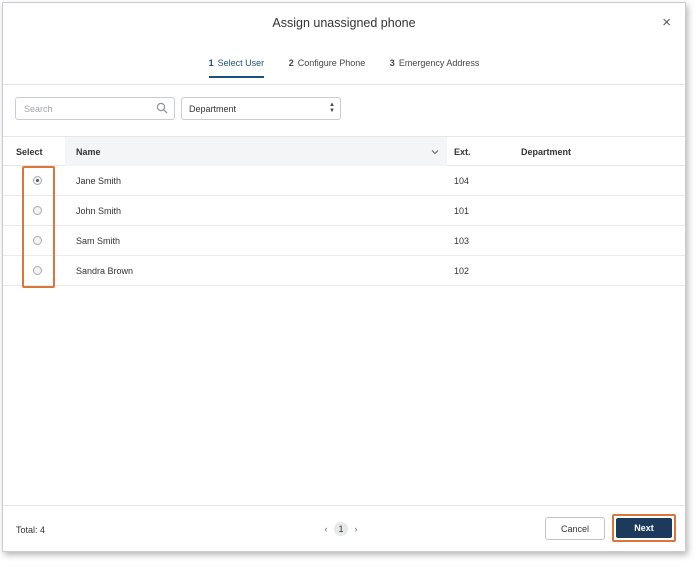 This screenshot has height=567, width=700. I want to click on row-ext: 102, so click(462, 271).